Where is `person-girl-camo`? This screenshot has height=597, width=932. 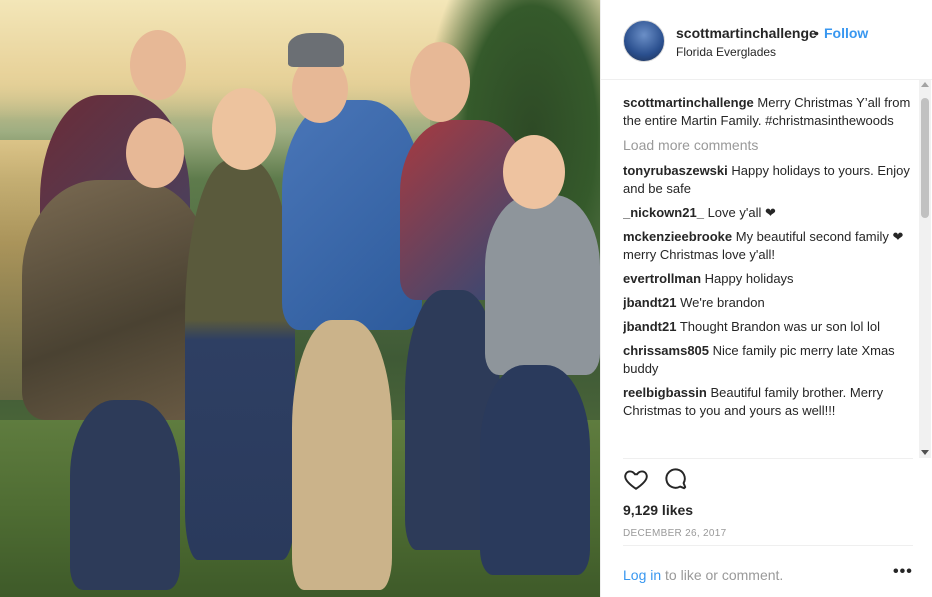
person-girl-camo is located at coordinates (117, 300).